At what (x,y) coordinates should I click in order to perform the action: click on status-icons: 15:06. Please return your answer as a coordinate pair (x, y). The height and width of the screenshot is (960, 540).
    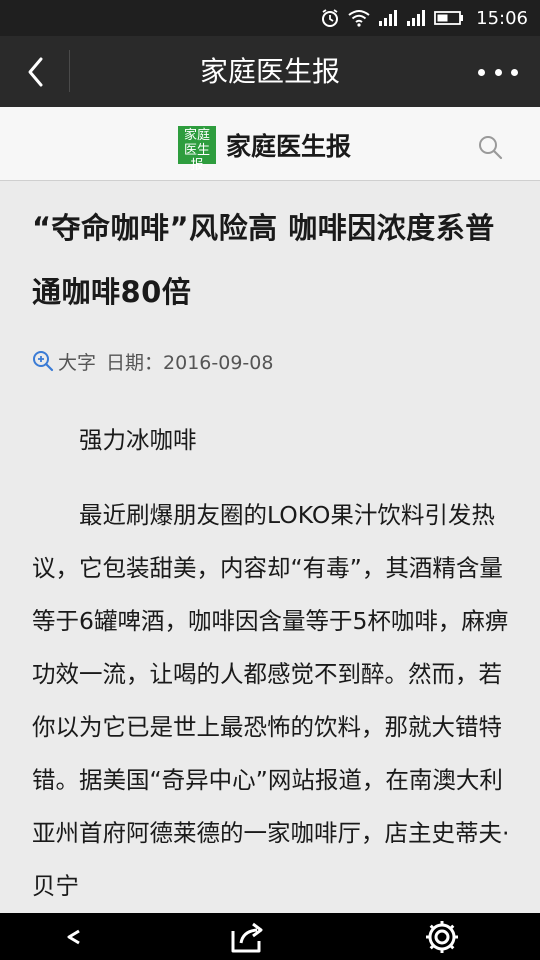
    Looking at the image, I should click on (424, 18).